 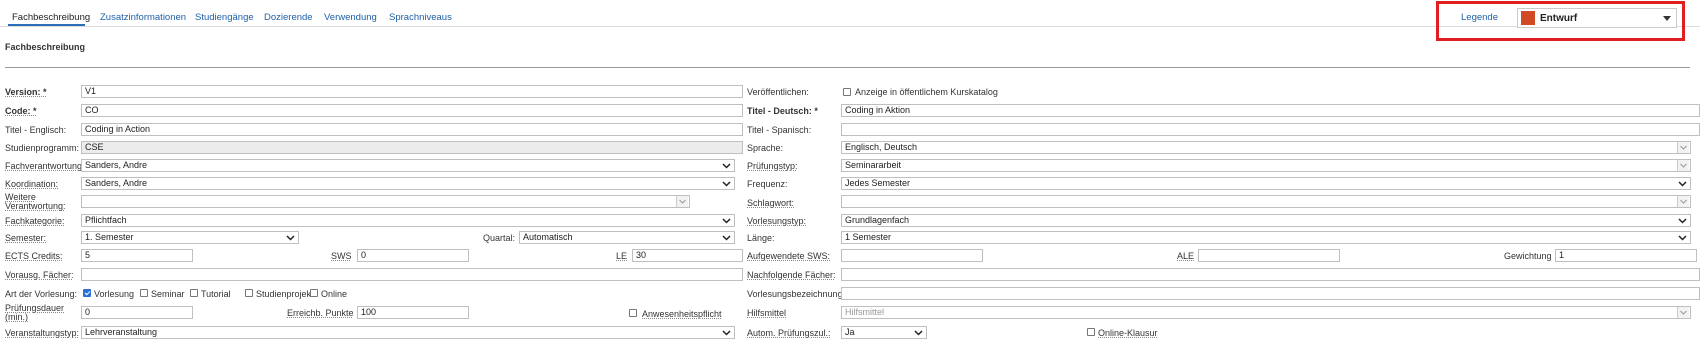 I want to click on hilfsmittel-select: Hilfsmittel, so click(x=1266, y=312).